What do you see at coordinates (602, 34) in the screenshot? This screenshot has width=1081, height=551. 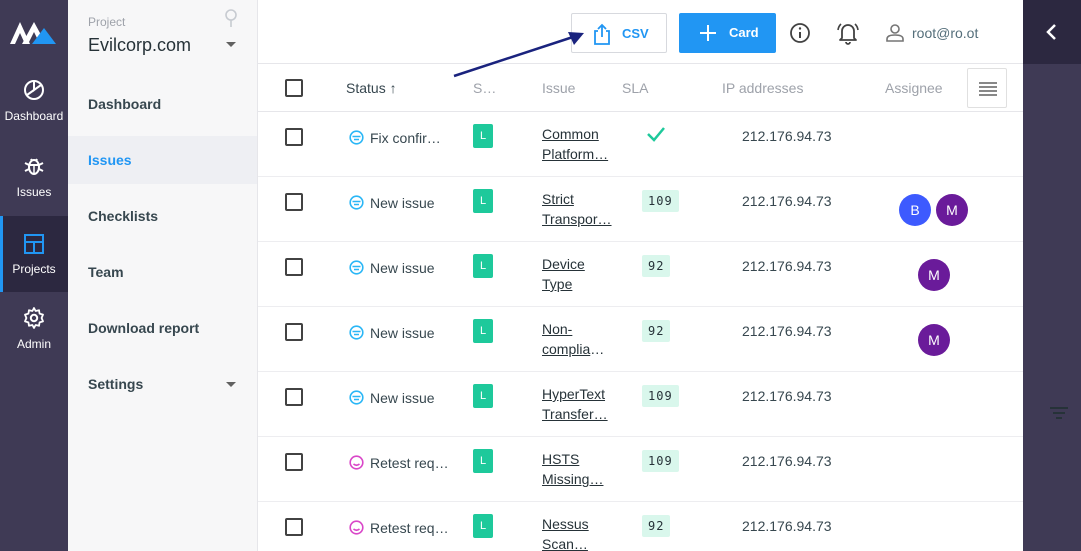 I see `share-export-icon` at bounding box center [602, 34].